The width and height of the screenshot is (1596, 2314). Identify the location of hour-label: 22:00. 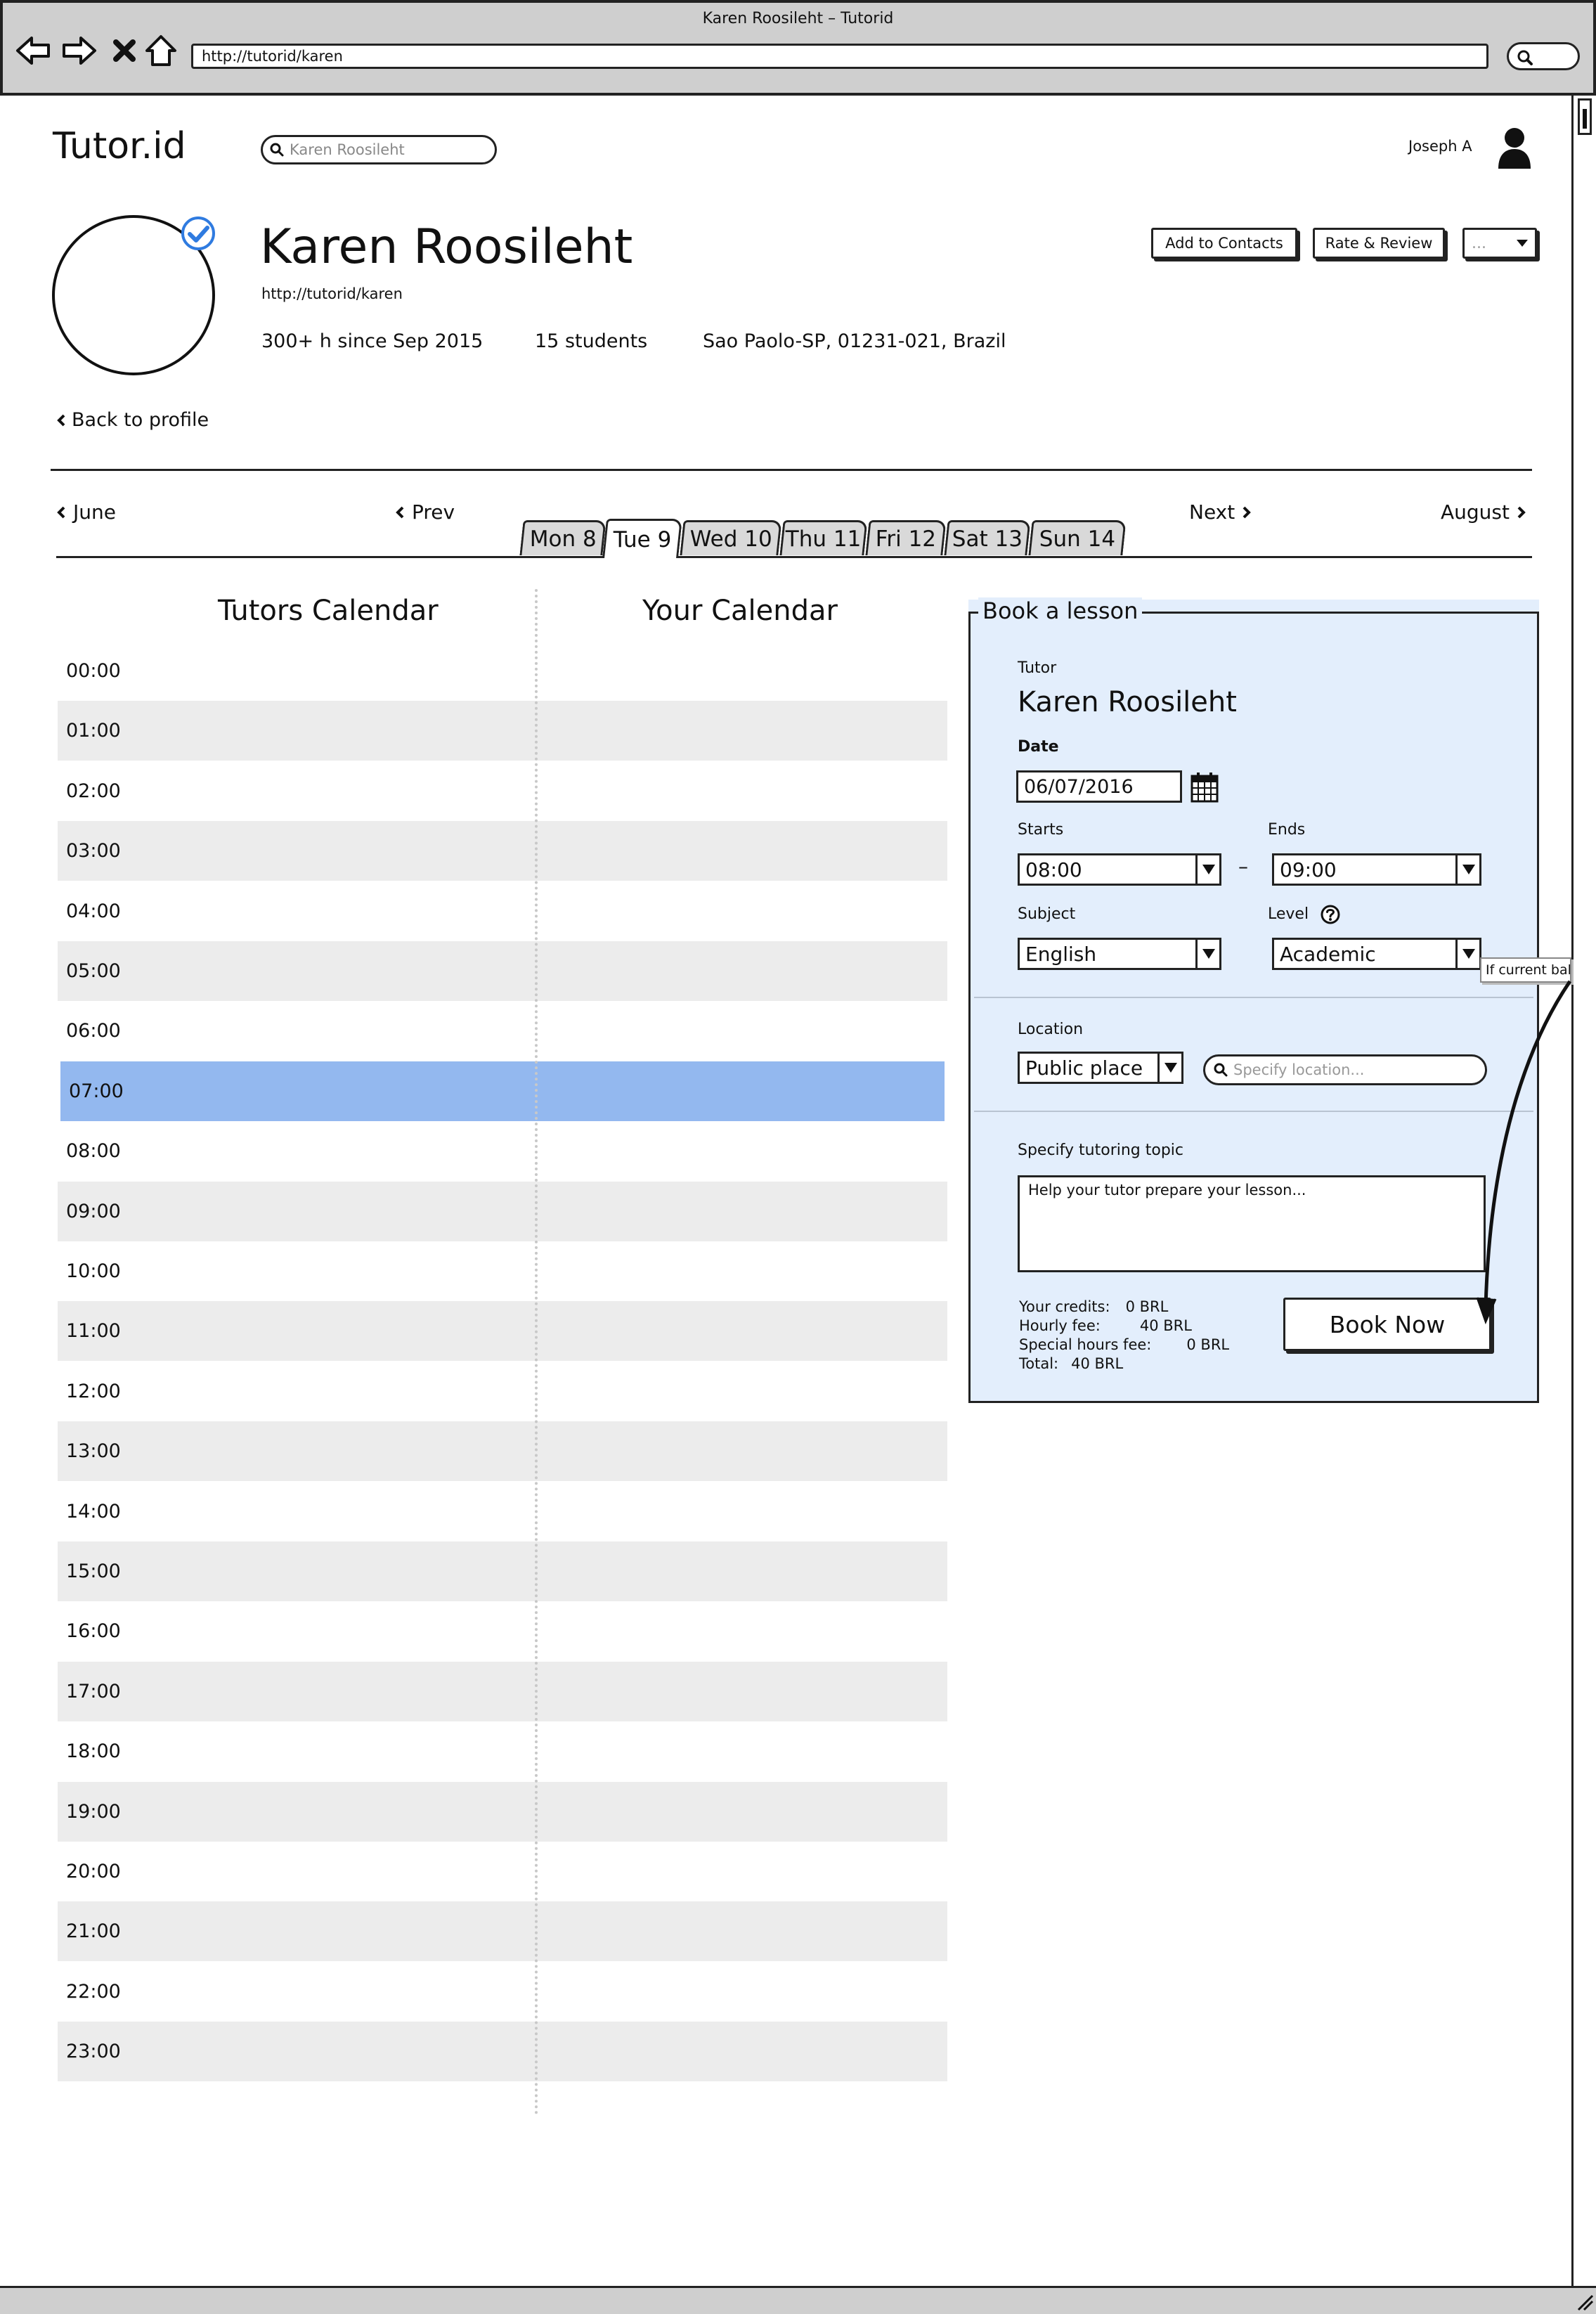
(93, 1992).